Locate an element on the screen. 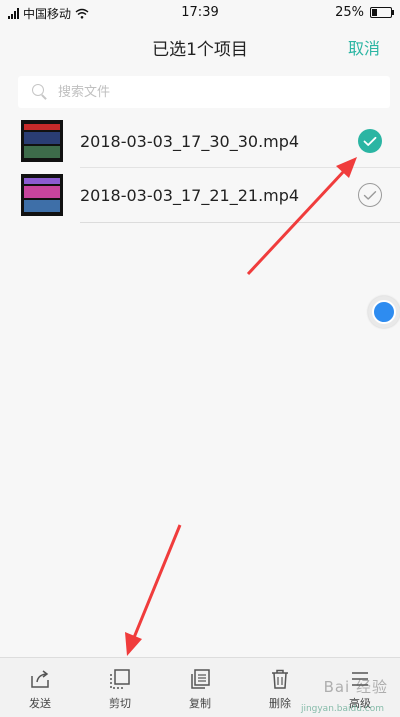 The height and width of the screenshot is (717, 400). cut-icon is located at coordinates (120, 679).